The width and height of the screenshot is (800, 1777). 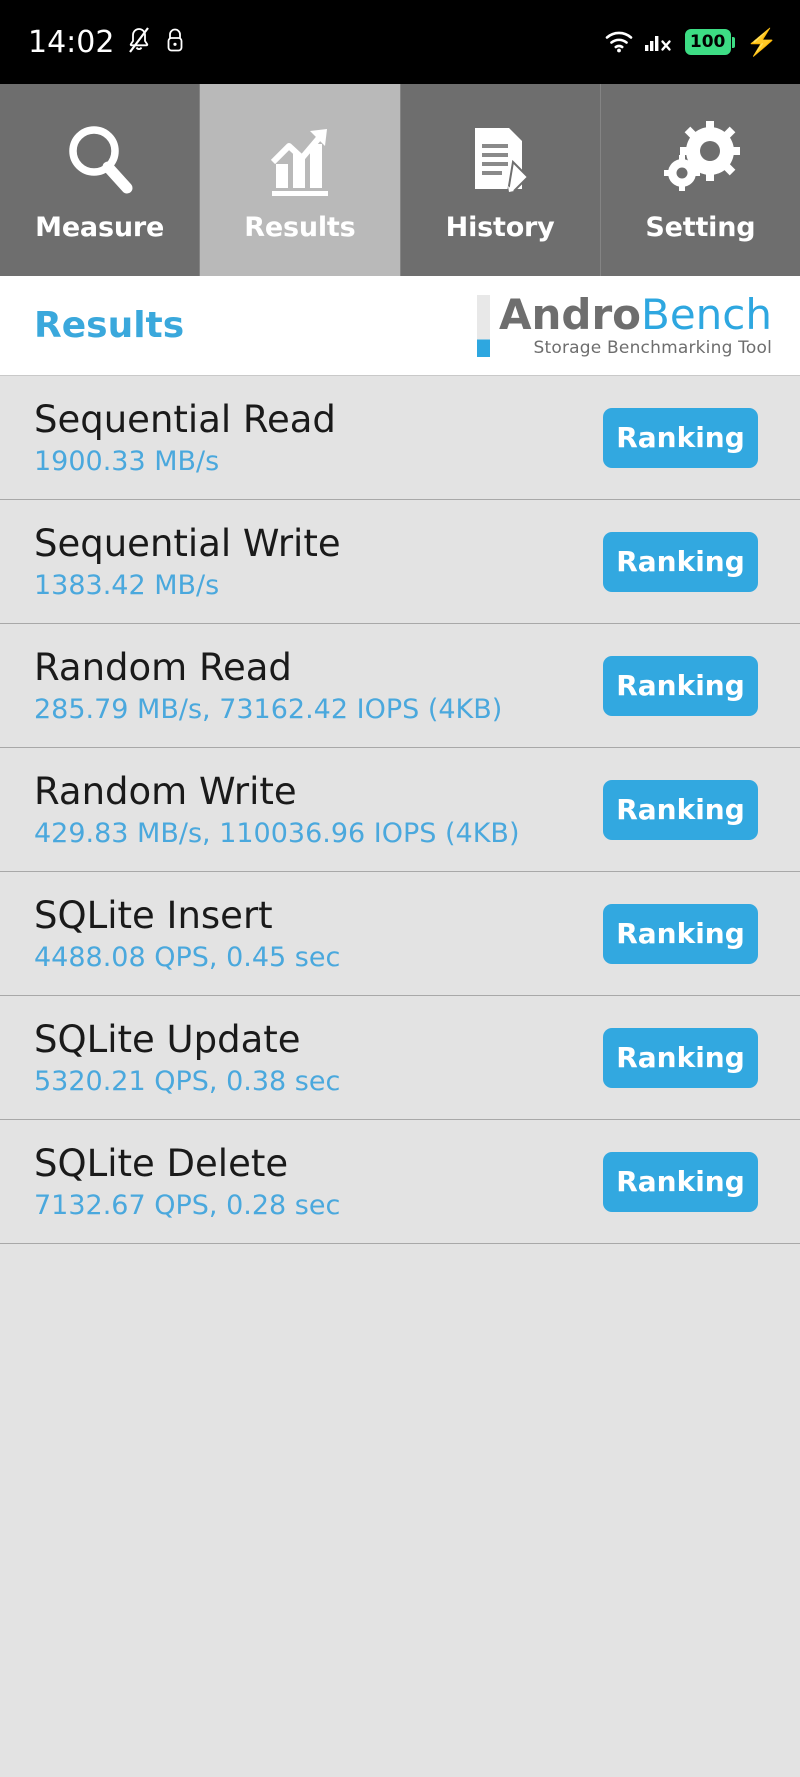 What do you see at coordinates (185, 419) in the screenshot?
I see `result-name: Sequential Read` at bounding box center [185, 419].